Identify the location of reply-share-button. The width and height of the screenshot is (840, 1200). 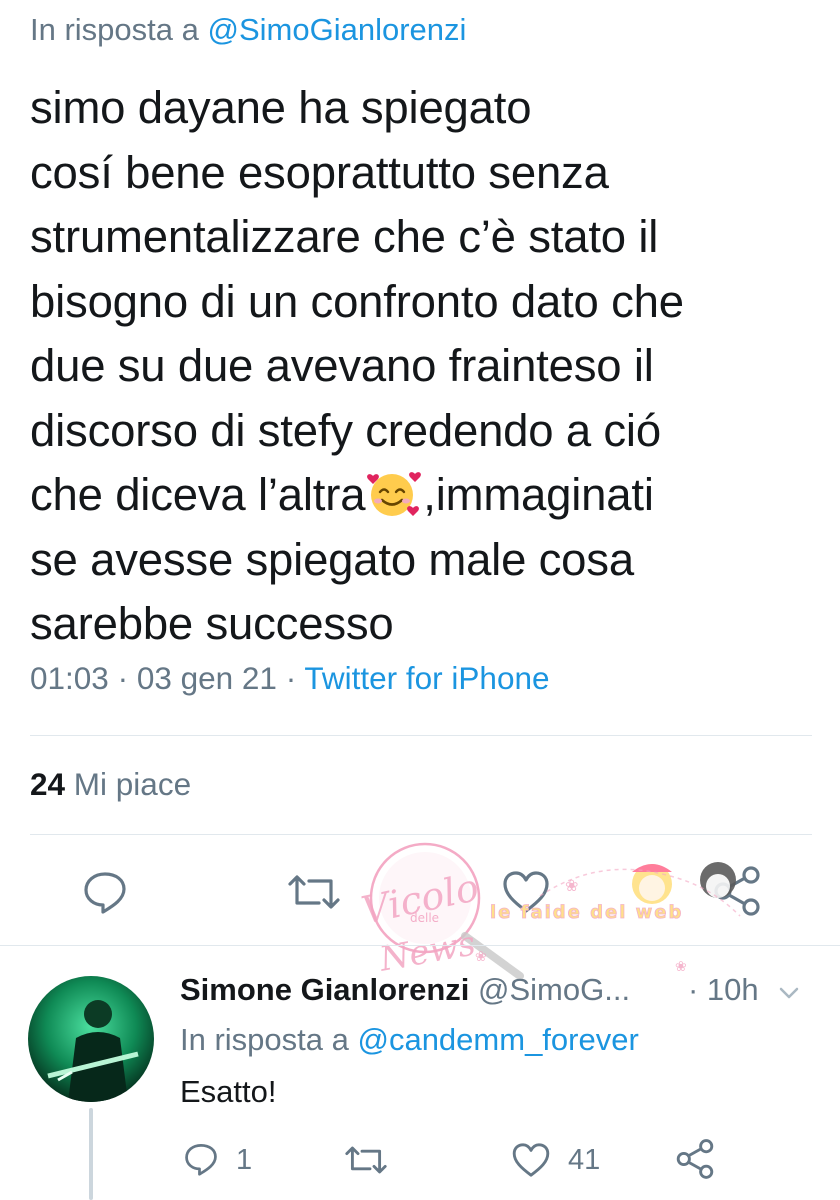
(695, 1159).